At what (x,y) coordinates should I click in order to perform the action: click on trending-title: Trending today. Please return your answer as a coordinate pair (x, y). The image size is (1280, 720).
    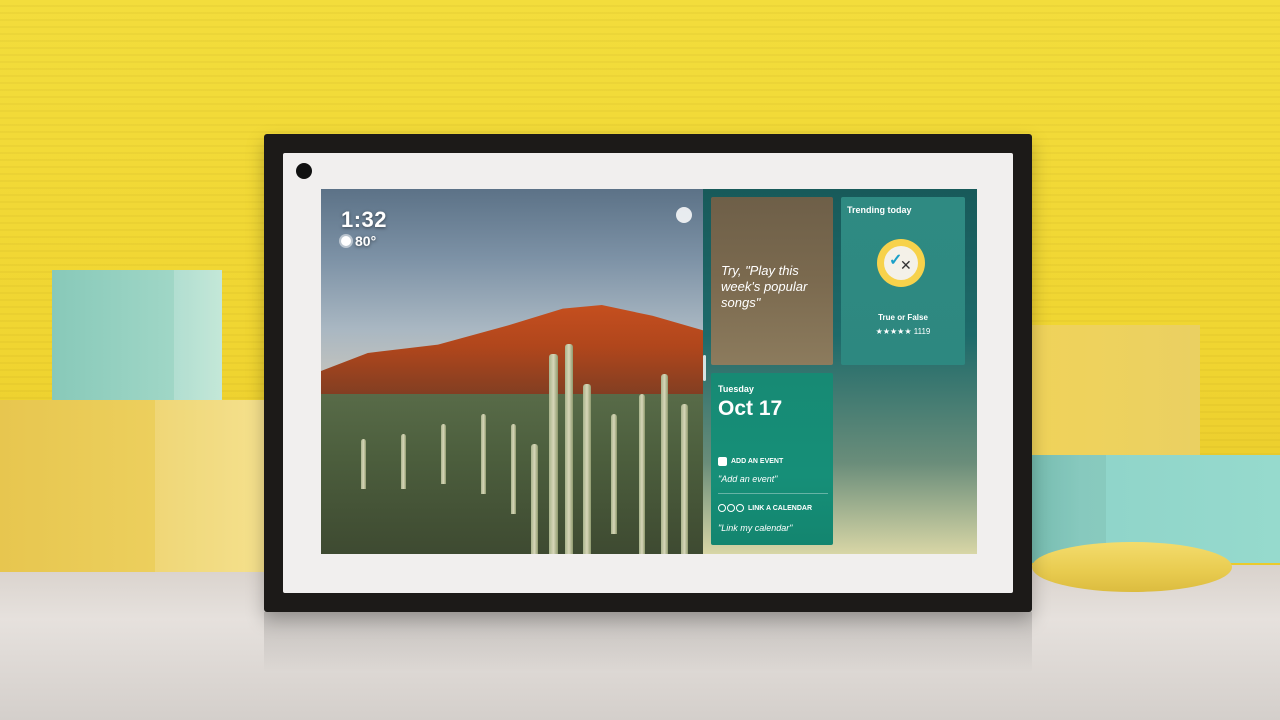
    Looking at the image, I should click on (879, 210).